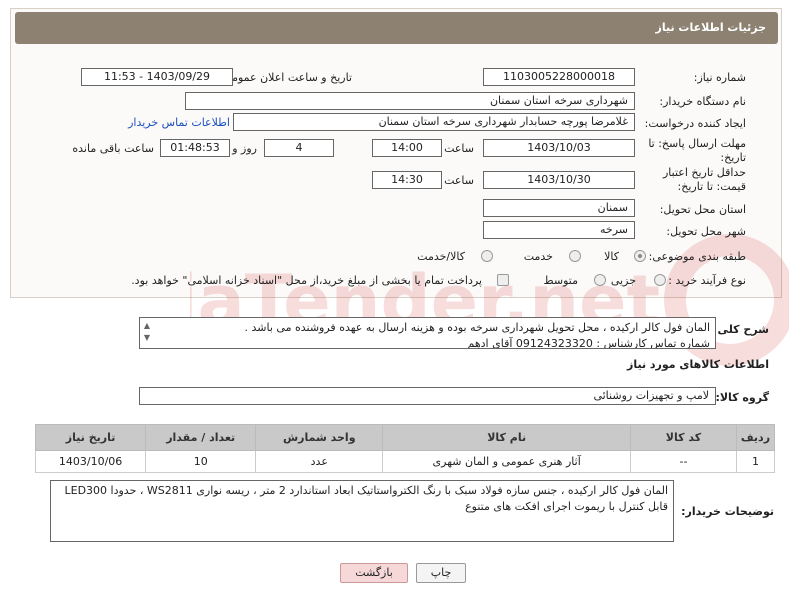 This screenshot has height=598, width=789. Describe the element at coordinates (507, 437) in the screenshot. I see `col-goods-name: نام کالا` at that location.